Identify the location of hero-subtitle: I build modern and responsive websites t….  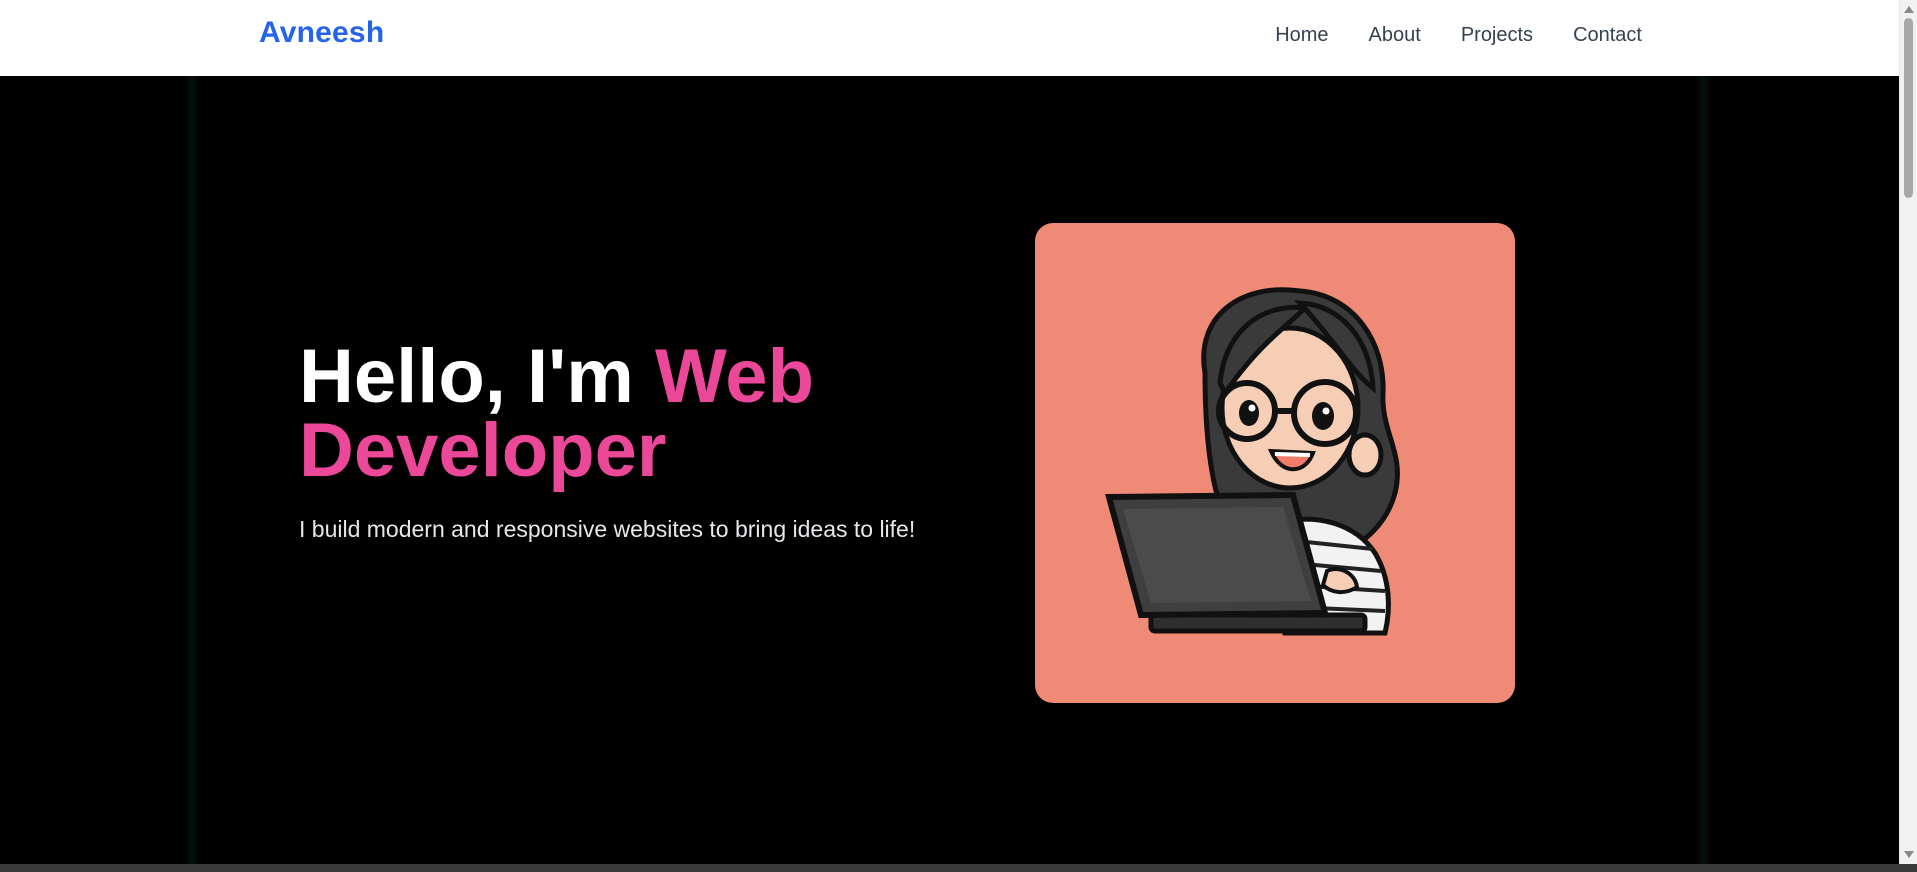
(607, 529).